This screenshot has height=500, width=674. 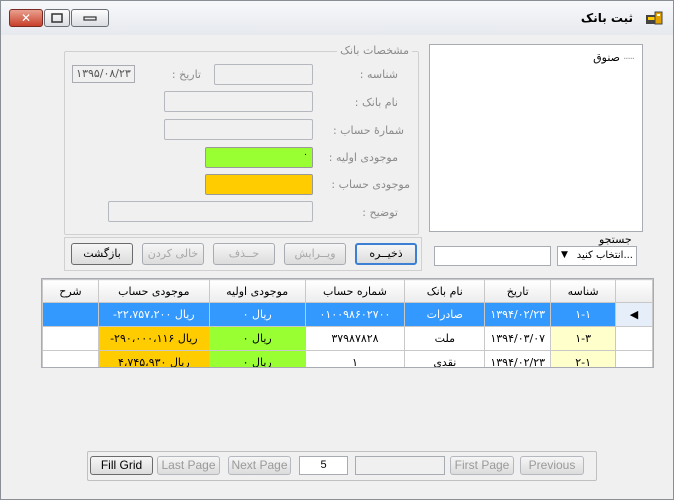 What do you see at coordinates (536, 138) in the screenshot?
I see `bank-tree: ..... صنوق` at bounding box center [536, 138].